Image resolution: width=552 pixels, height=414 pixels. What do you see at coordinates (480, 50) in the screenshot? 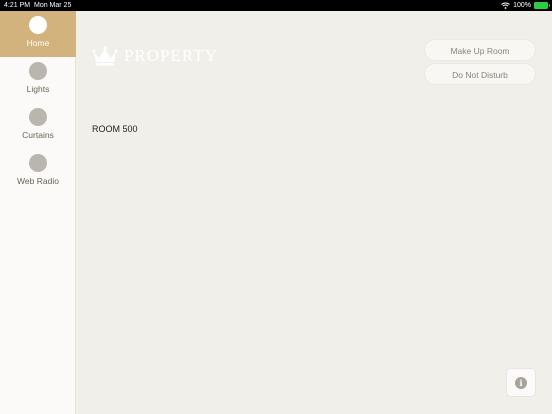
I see `make-up-room-button: Make Up Room` at bounding box center [480, 50].